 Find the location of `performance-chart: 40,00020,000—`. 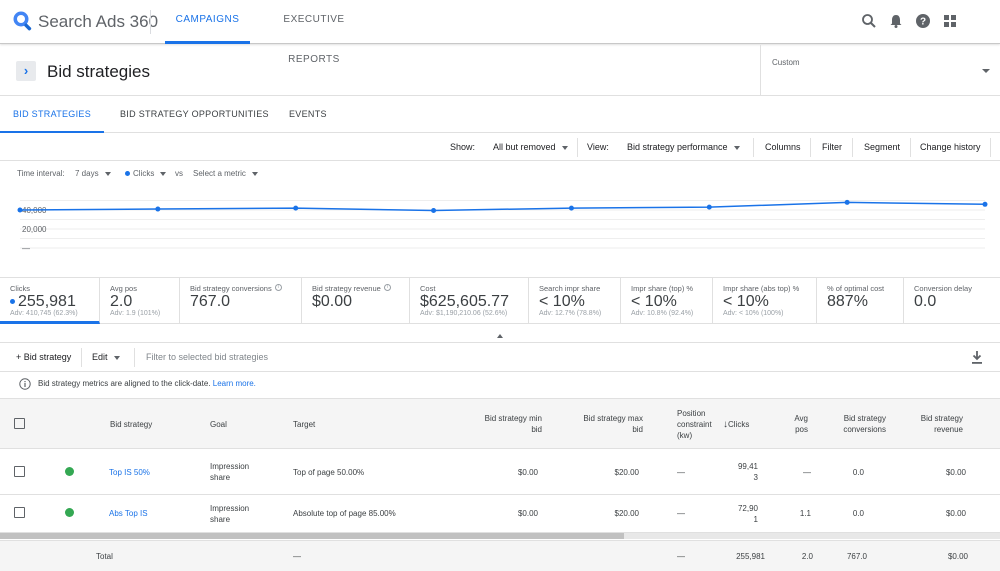

performance-chart: 40,00020,000— is located at coordinates (502, 226).